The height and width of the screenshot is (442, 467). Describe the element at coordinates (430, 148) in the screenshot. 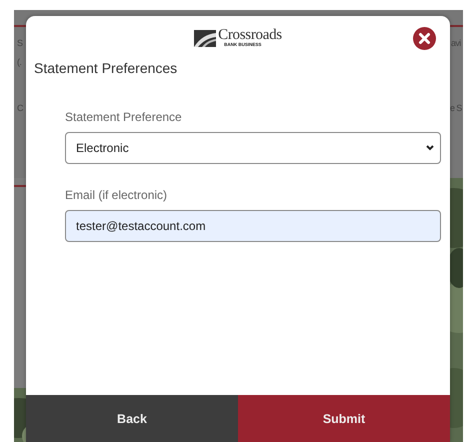

I see `chevron-down-icon` at that location.